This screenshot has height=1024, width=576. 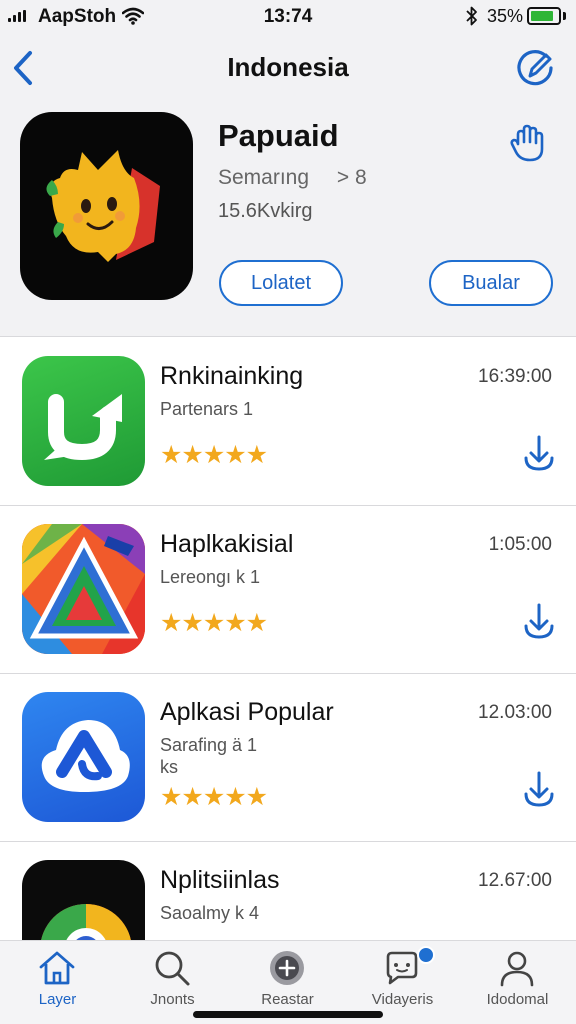 What do you see at coordinates (517, 969) in the screenshot?
I see `person-icon` at bounding box center [517, 969].